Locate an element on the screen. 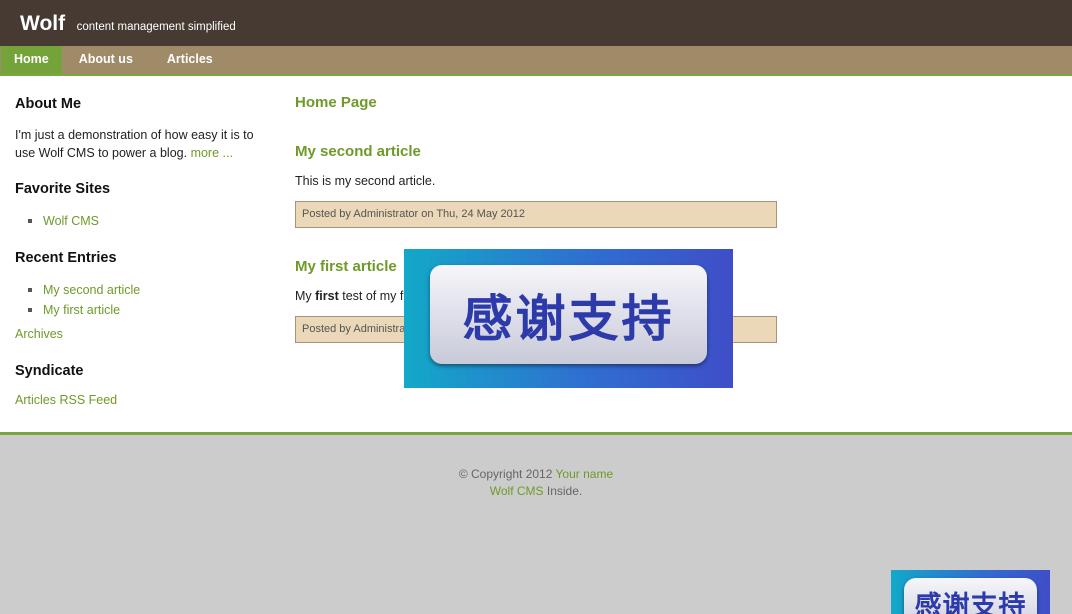  footer-your-name-link: Your name is located at coordinates (585, 474).